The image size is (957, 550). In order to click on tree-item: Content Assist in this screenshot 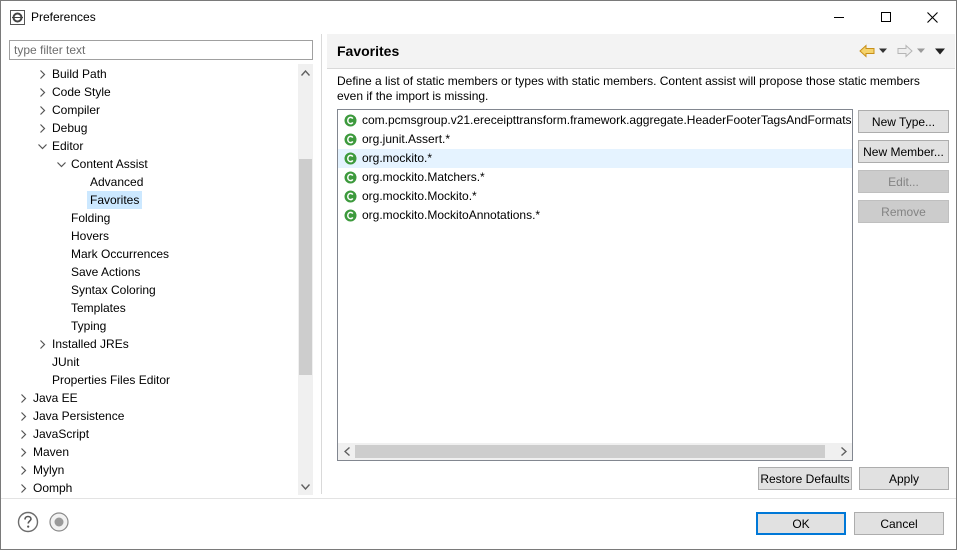, I will do `click(151, 164)`.